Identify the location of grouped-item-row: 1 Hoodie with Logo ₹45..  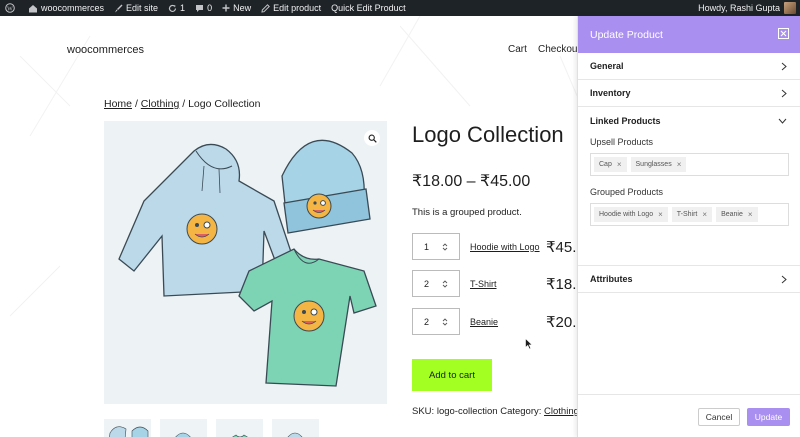
(494, 246).